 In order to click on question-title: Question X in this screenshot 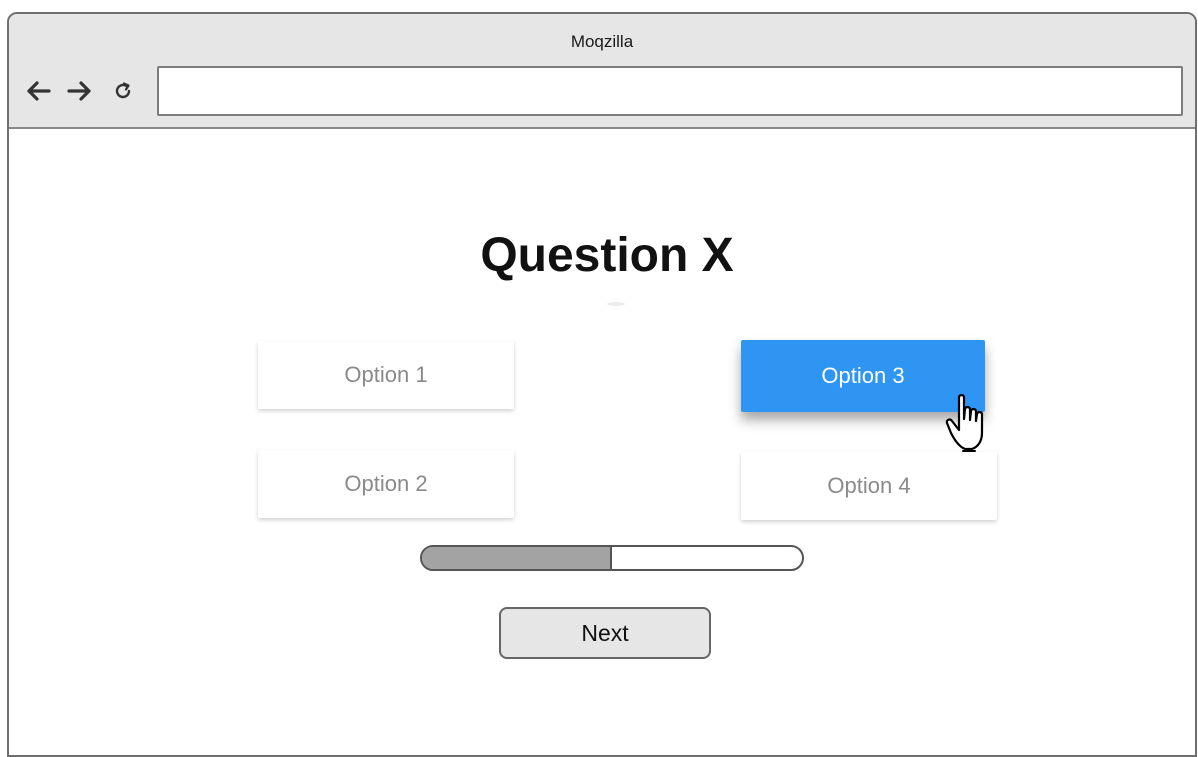, I will do `click(607, 255)`.